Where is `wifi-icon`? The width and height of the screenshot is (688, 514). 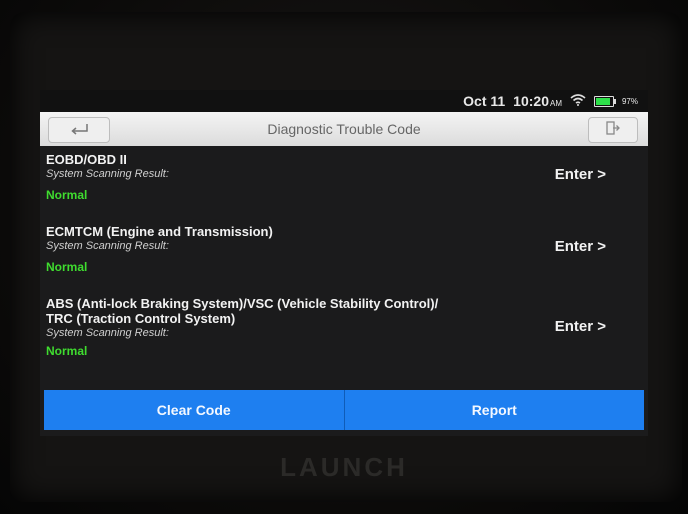 wifi-icon is located at coordinates (578, 101).